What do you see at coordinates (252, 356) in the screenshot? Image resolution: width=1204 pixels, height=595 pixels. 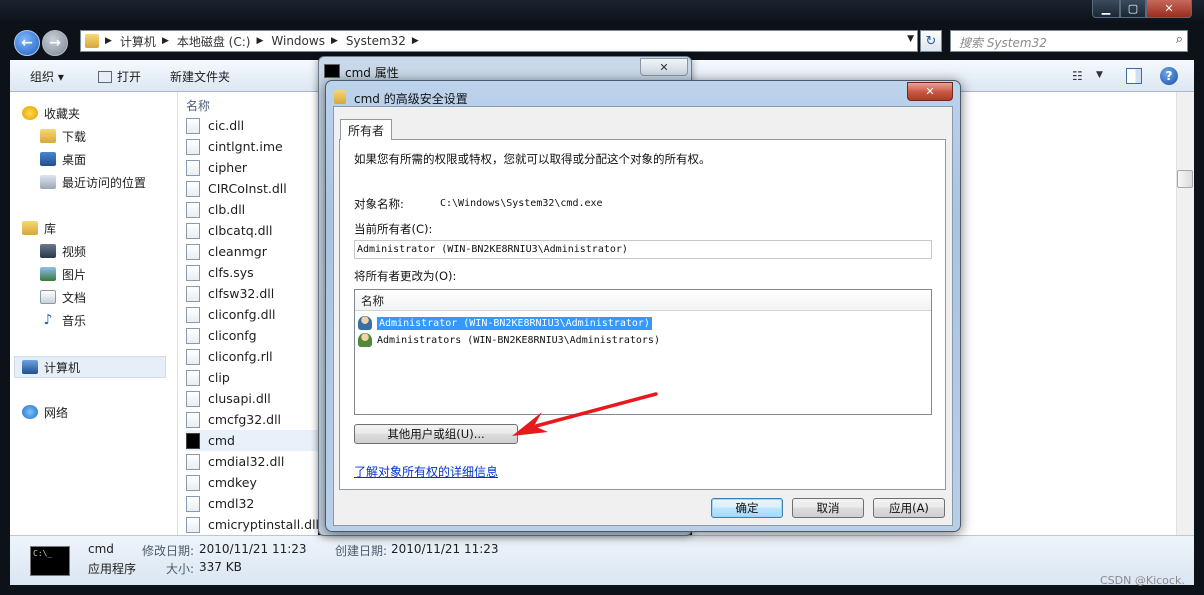 I see `file-list-item: cliconfg.rll` at bounding box center [252, 356].